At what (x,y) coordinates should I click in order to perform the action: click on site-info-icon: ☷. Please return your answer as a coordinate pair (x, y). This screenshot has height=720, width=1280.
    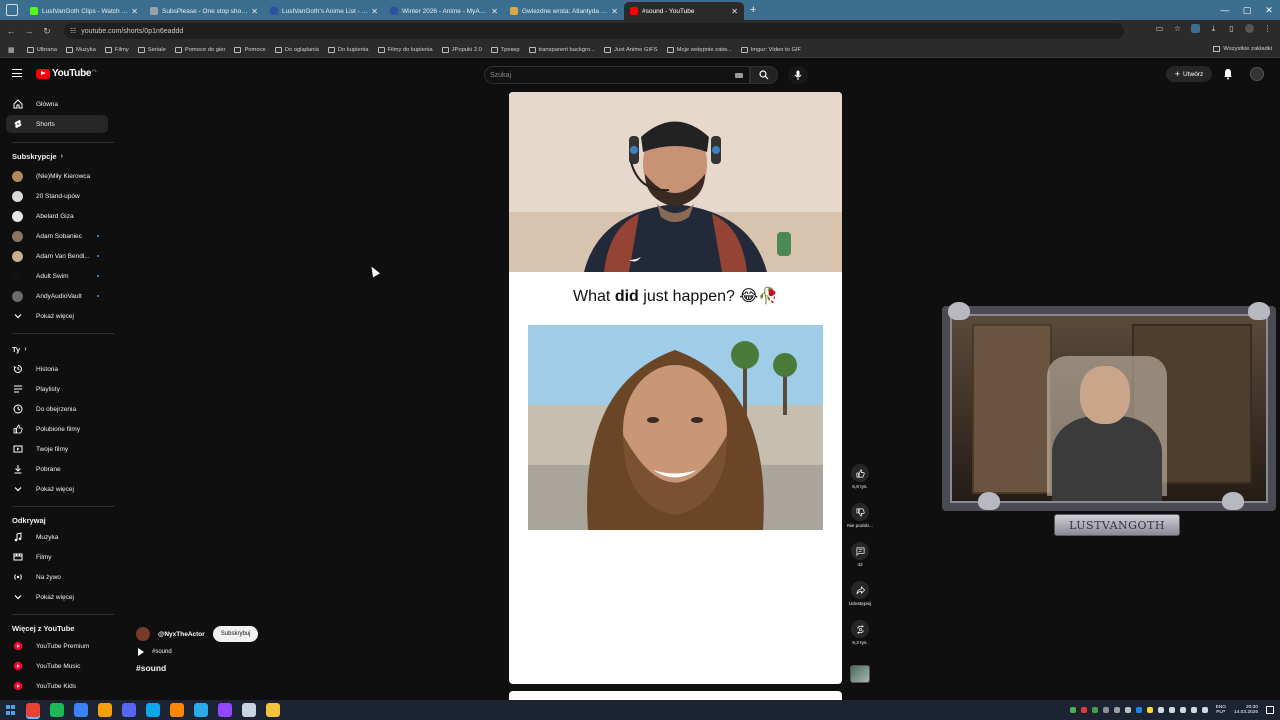
    Looking at the image, I should click on (73, 31).